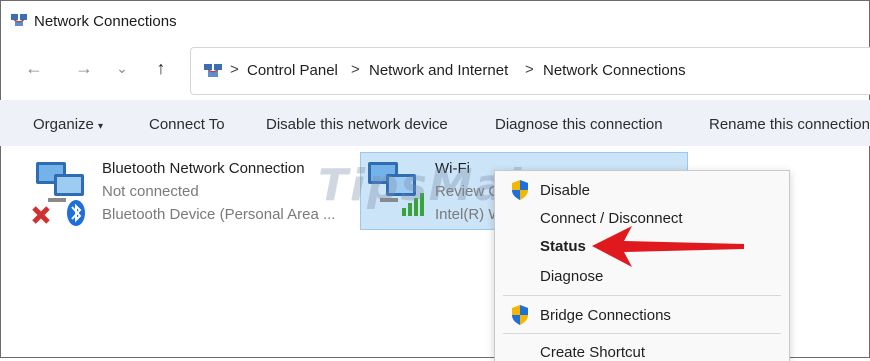 The height and width of the screenshot is (361, 870). I want to click on menu-item-create-shortcut: Create Shortcut, so click(592, 352).